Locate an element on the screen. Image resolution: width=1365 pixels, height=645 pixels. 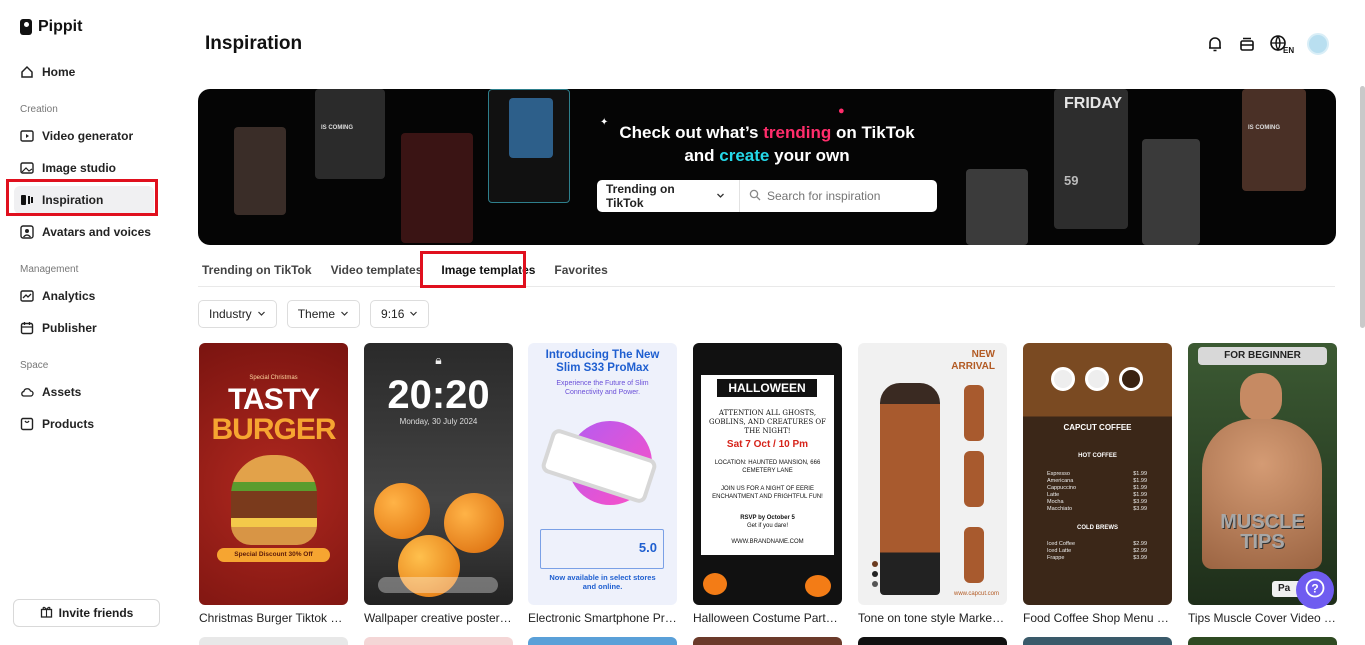
section-label-space: Space is located at coordinates (34, 365).